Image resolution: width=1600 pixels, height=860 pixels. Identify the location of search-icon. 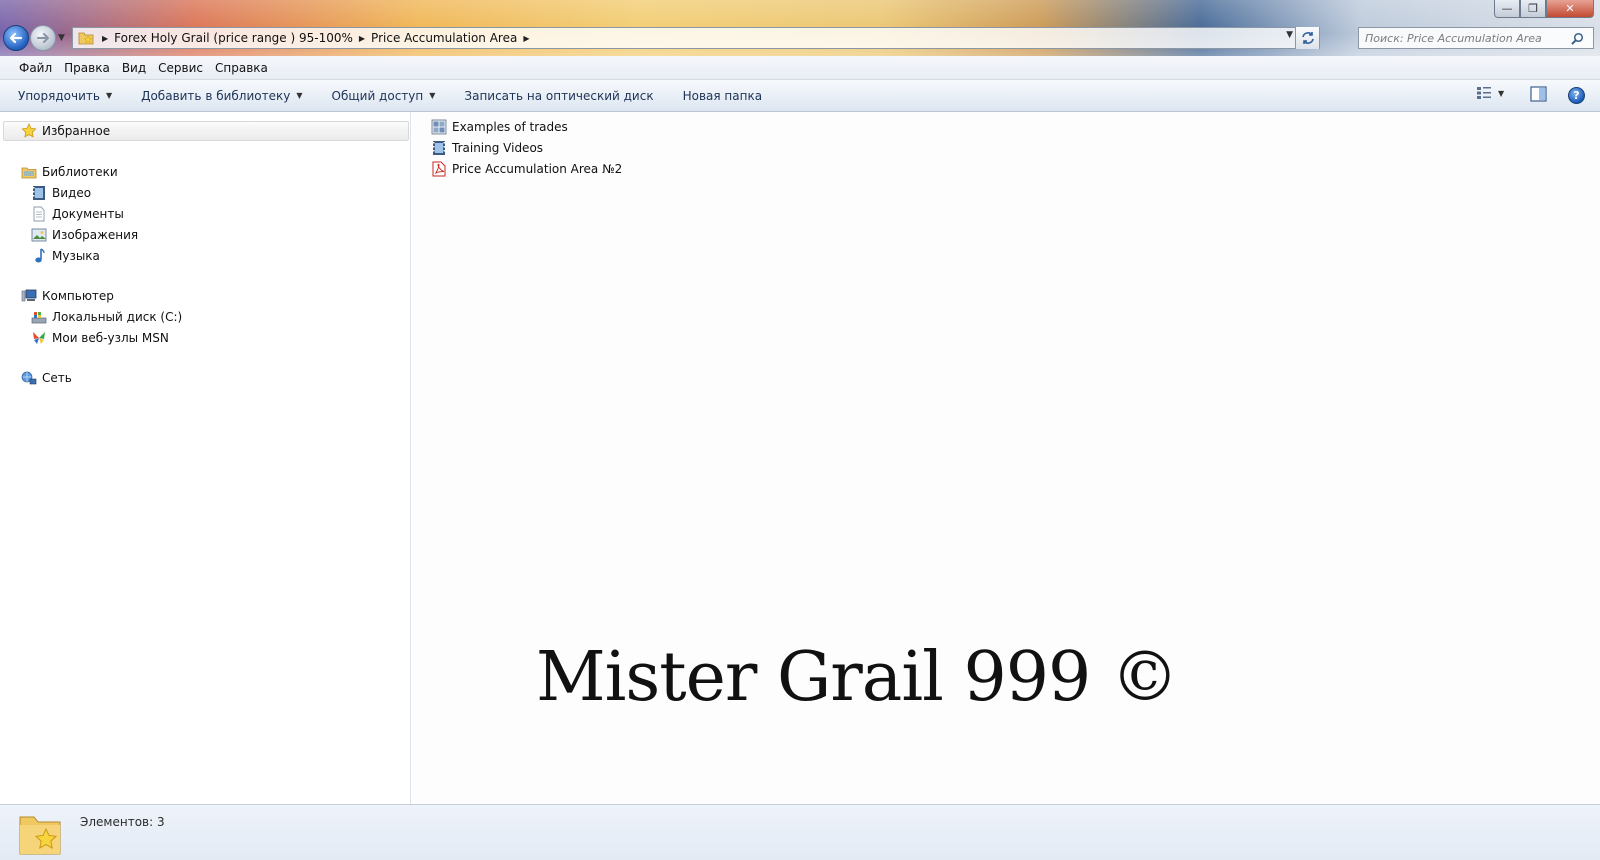
(1577, 38).